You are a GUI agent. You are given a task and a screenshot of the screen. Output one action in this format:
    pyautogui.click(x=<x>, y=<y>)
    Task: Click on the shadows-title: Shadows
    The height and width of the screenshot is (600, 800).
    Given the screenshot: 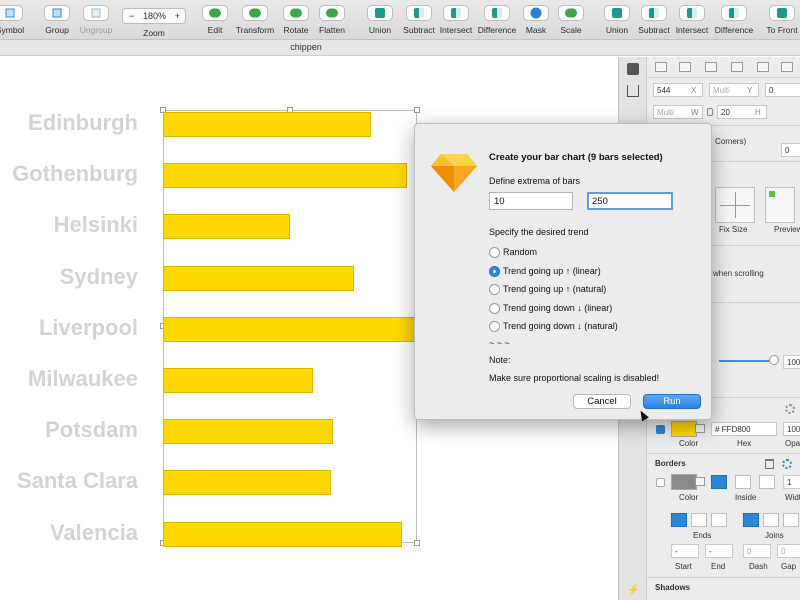 What is the action you would take?
    pyautogui.click(x=672, y=587)
    